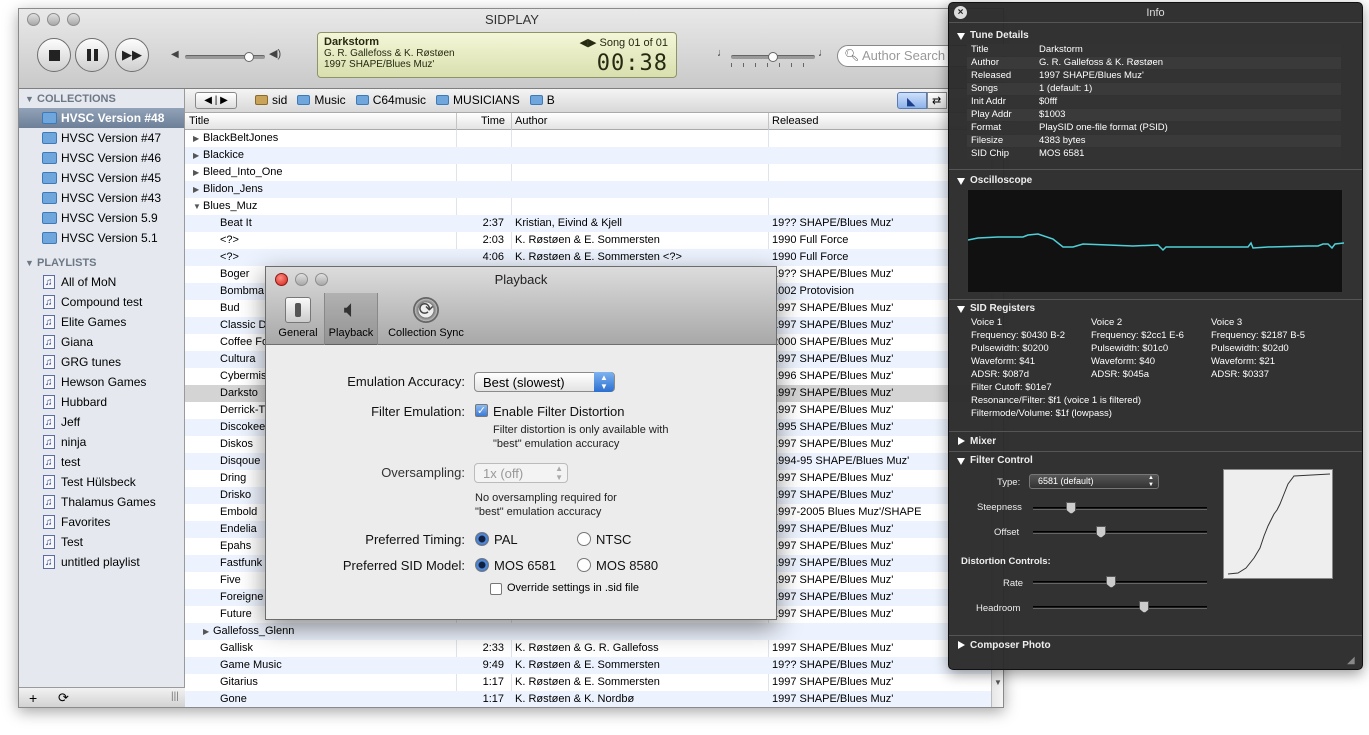 This screenshot has height=735, width=1369. I want to click on model-8580-label: MOS 8580, so click(627, 565).